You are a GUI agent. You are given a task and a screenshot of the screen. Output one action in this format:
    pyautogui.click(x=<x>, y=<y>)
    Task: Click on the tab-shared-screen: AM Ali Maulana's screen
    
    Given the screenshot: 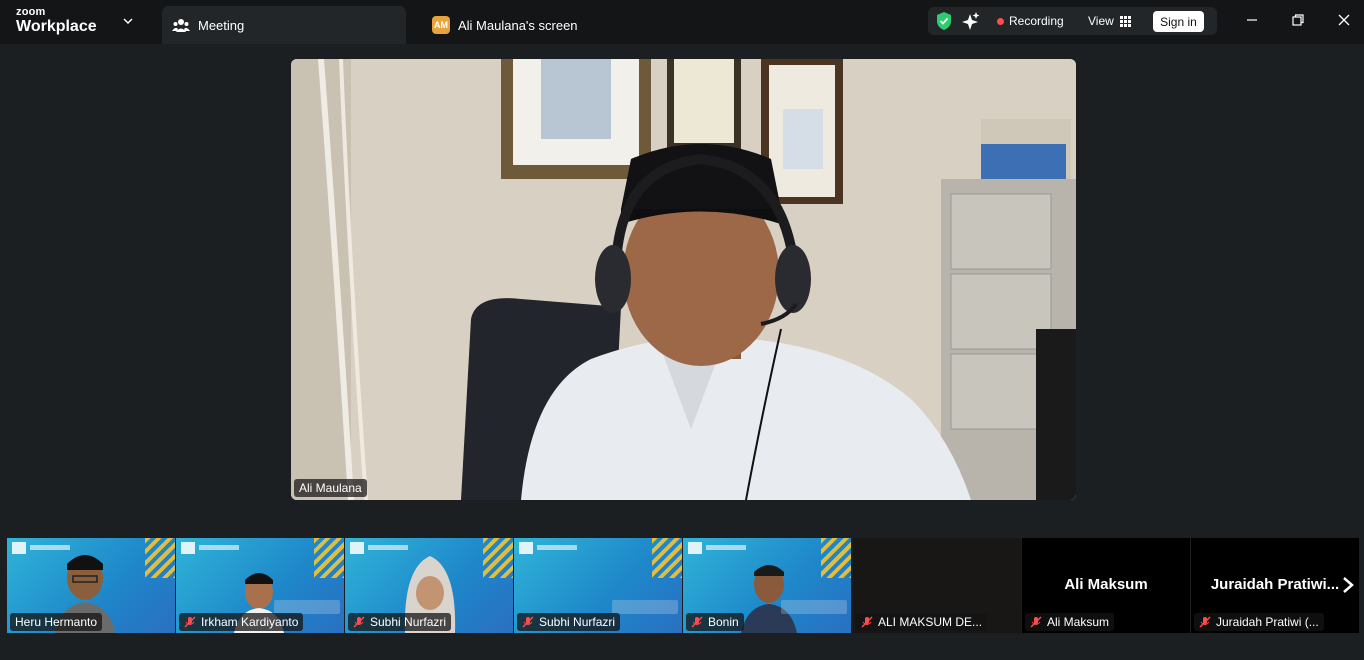 What is the action you would take?
    pyautogui.click(x=544, y=25)
    